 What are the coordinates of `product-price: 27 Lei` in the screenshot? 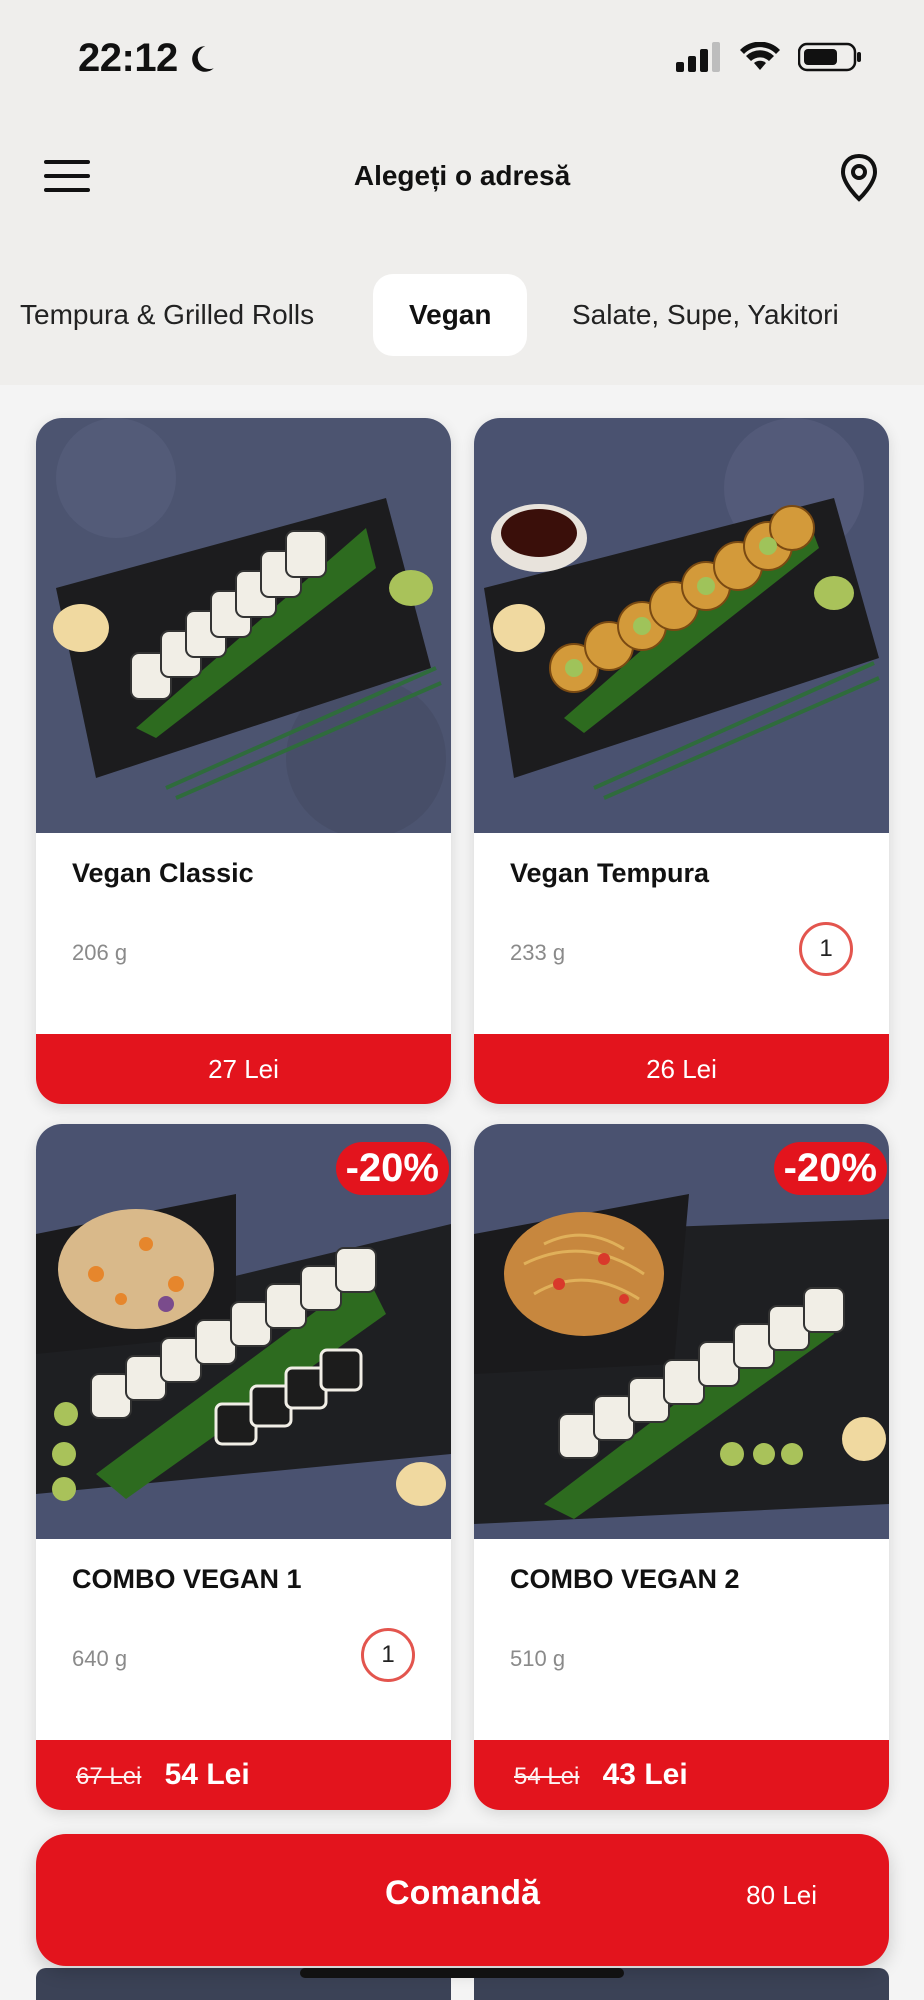 It's located at (243, 1069).